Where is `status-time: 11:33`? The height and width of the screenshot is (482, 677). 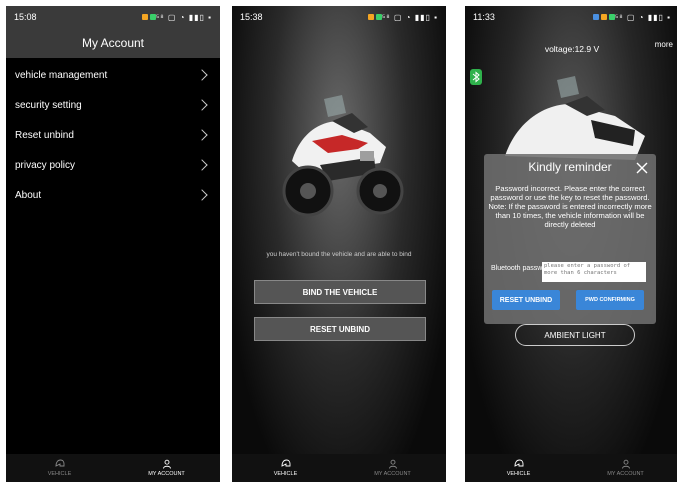
status-time: 11:33 is located at coordinates (484, 17).